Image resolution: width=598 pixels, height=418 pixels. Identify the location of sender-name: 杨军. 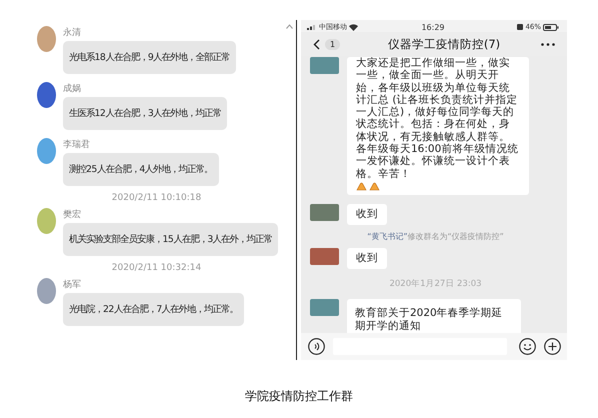
(72, 284).